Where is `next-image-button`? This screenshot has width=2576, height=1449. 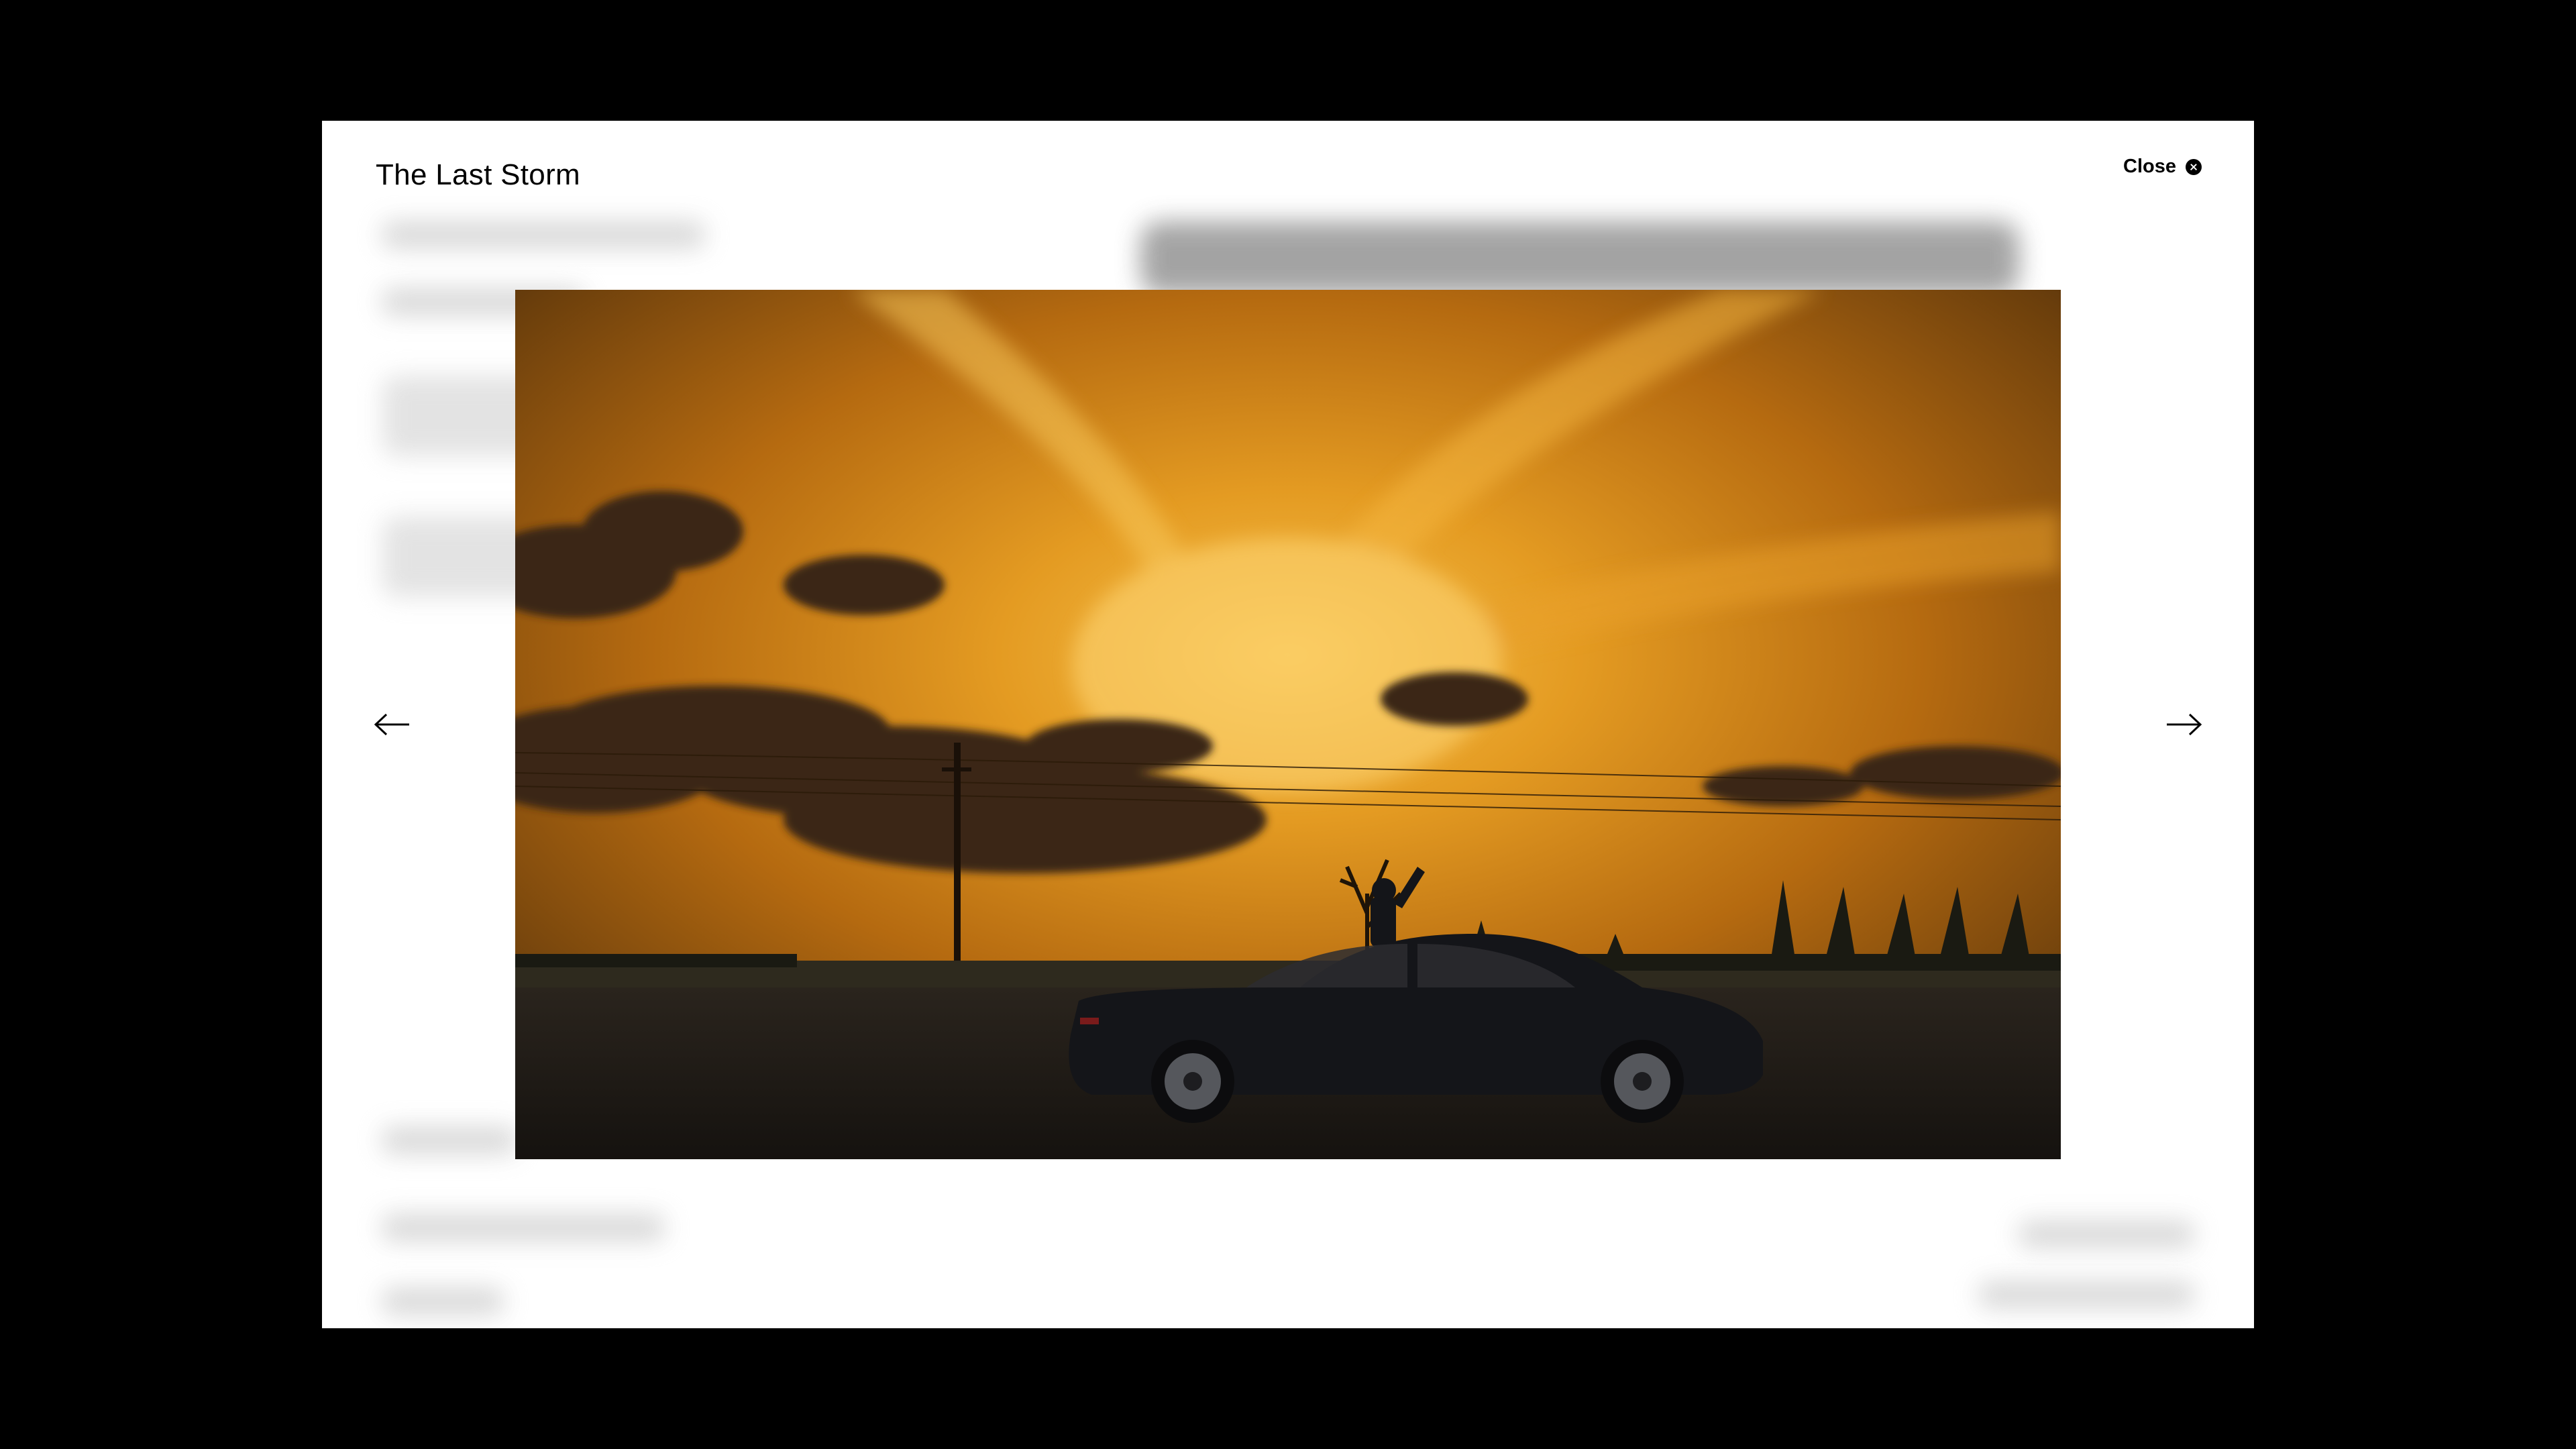
next-image-button is located at coordinates (2184, 724).